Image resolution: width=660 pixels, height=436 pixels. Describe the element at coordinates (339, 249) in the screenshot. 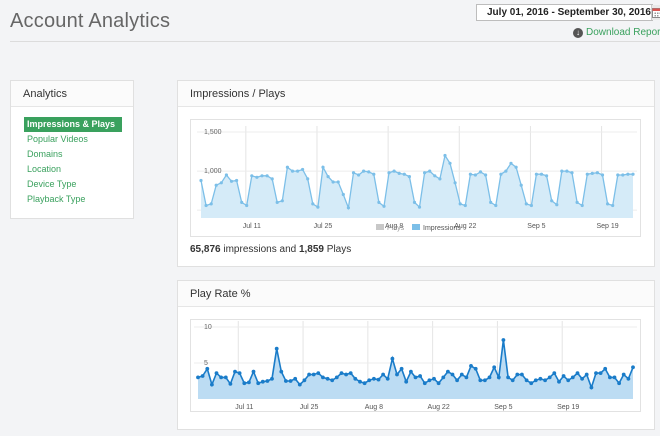

I see `summary-end-text: Plays` at that location.